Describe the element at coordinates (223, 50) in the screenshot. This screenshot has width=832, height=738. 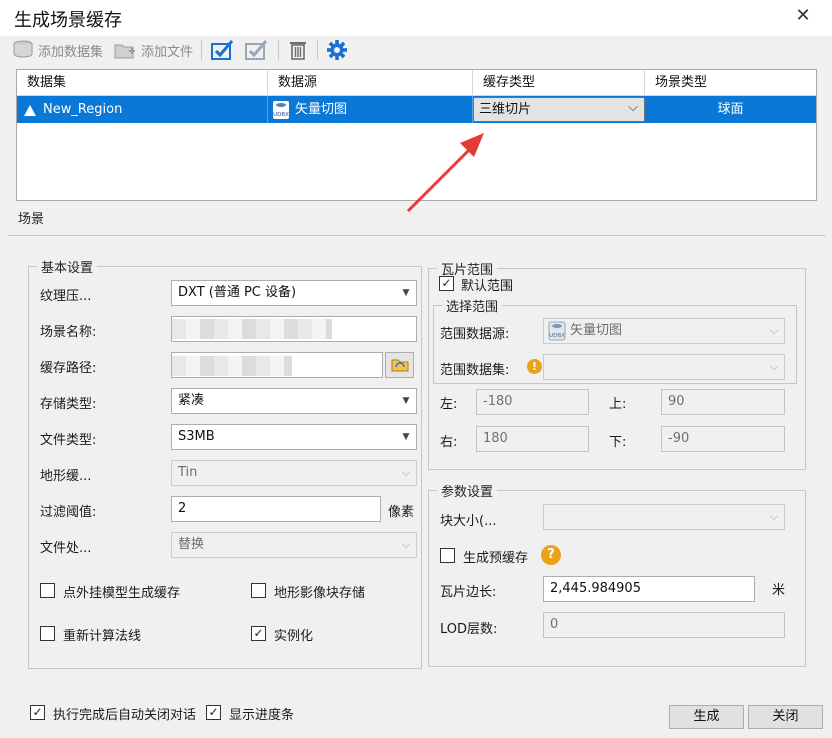
I see `check-all-icon` at that location.